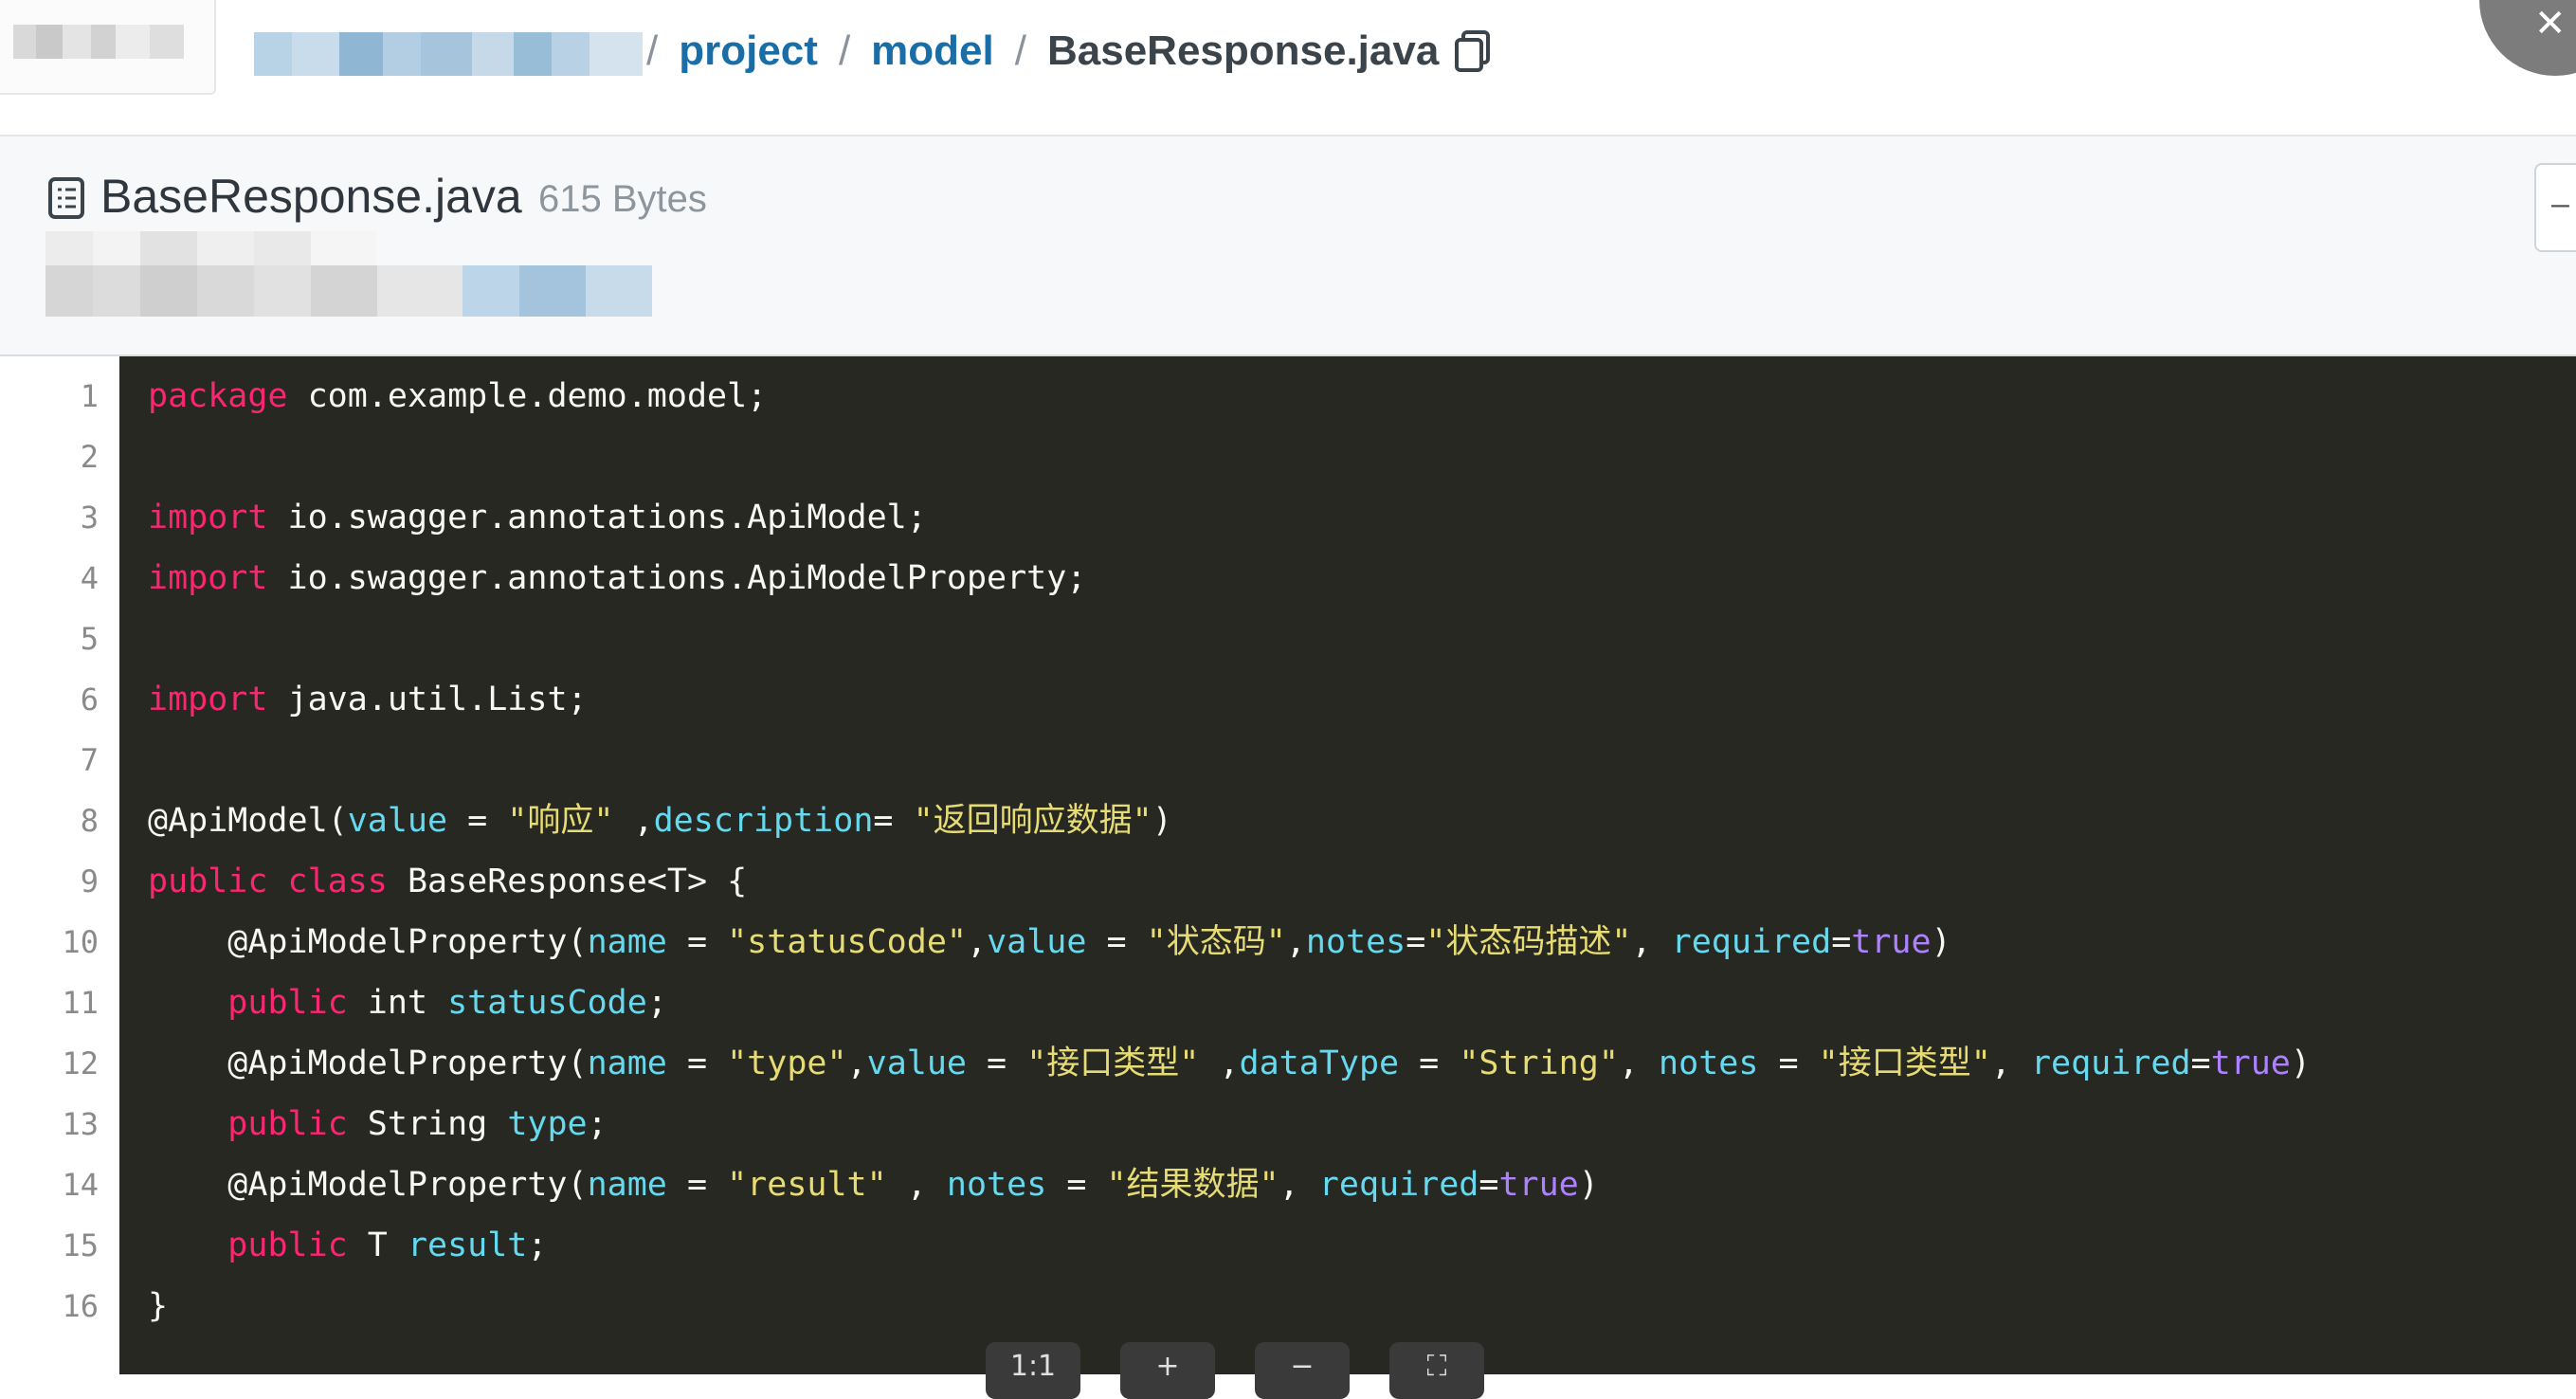 The width and height of the screenshot is (2576, 1399). I want to click on line-number: 1, so click(51, 396).